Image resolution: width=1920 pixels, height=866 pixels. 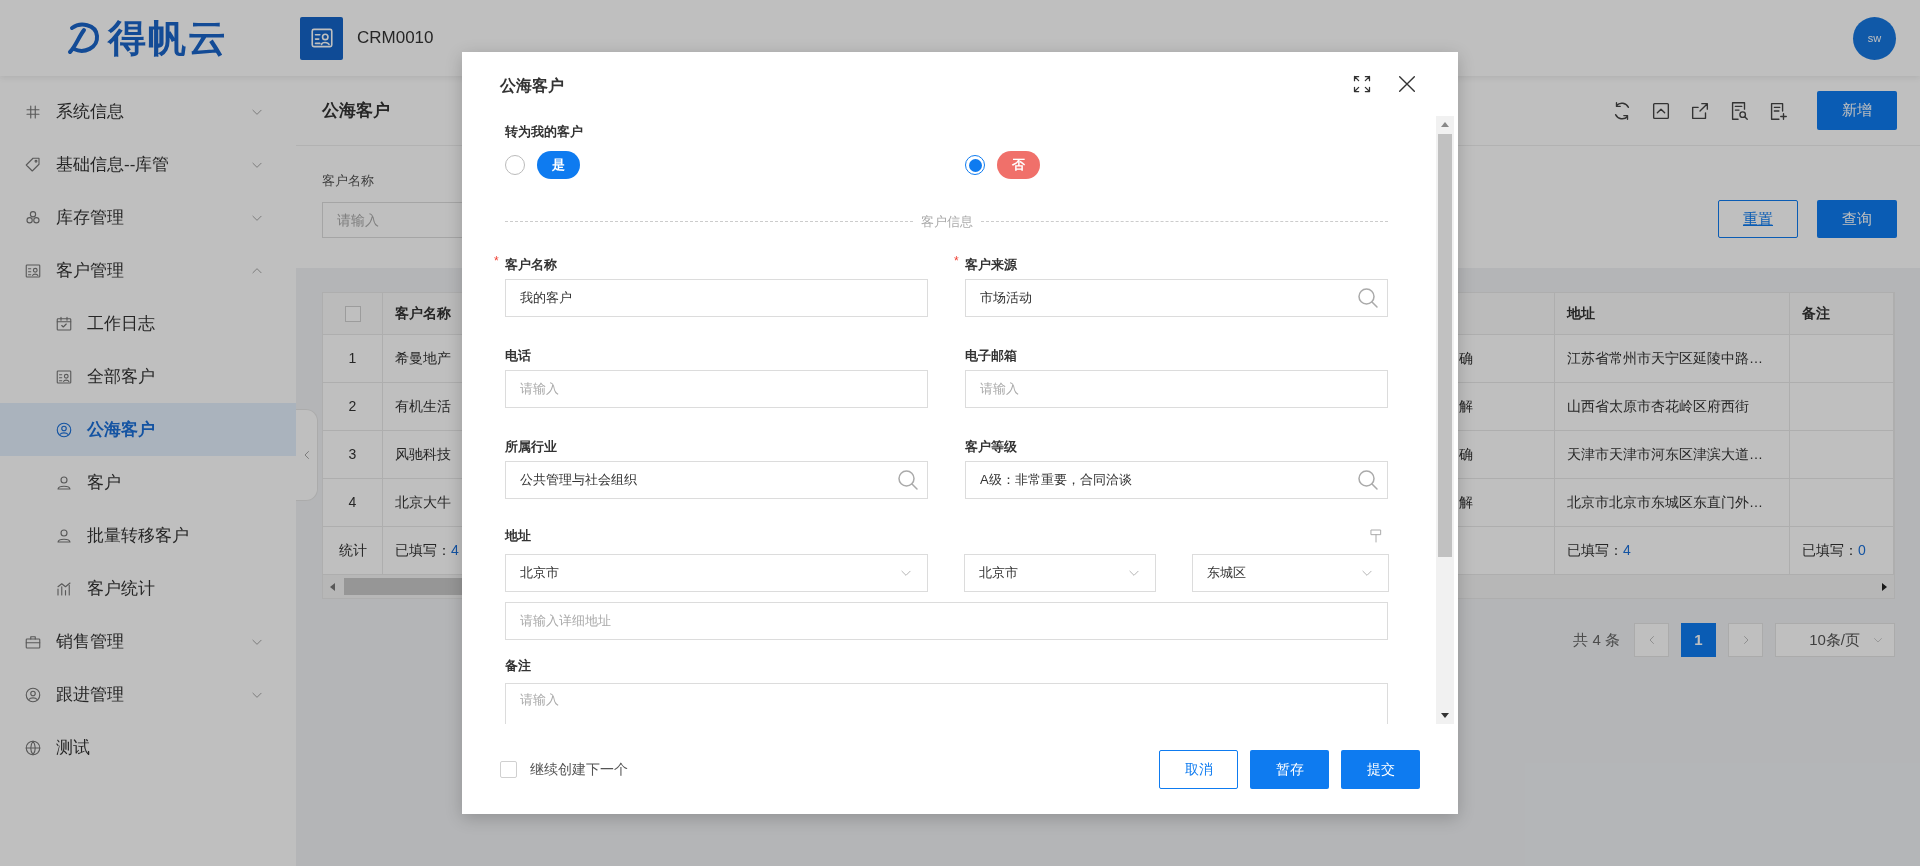 What do you see at coordinates (508, 769) in the screenshot?
I see `checkbox` at bounding box center [508, 769].